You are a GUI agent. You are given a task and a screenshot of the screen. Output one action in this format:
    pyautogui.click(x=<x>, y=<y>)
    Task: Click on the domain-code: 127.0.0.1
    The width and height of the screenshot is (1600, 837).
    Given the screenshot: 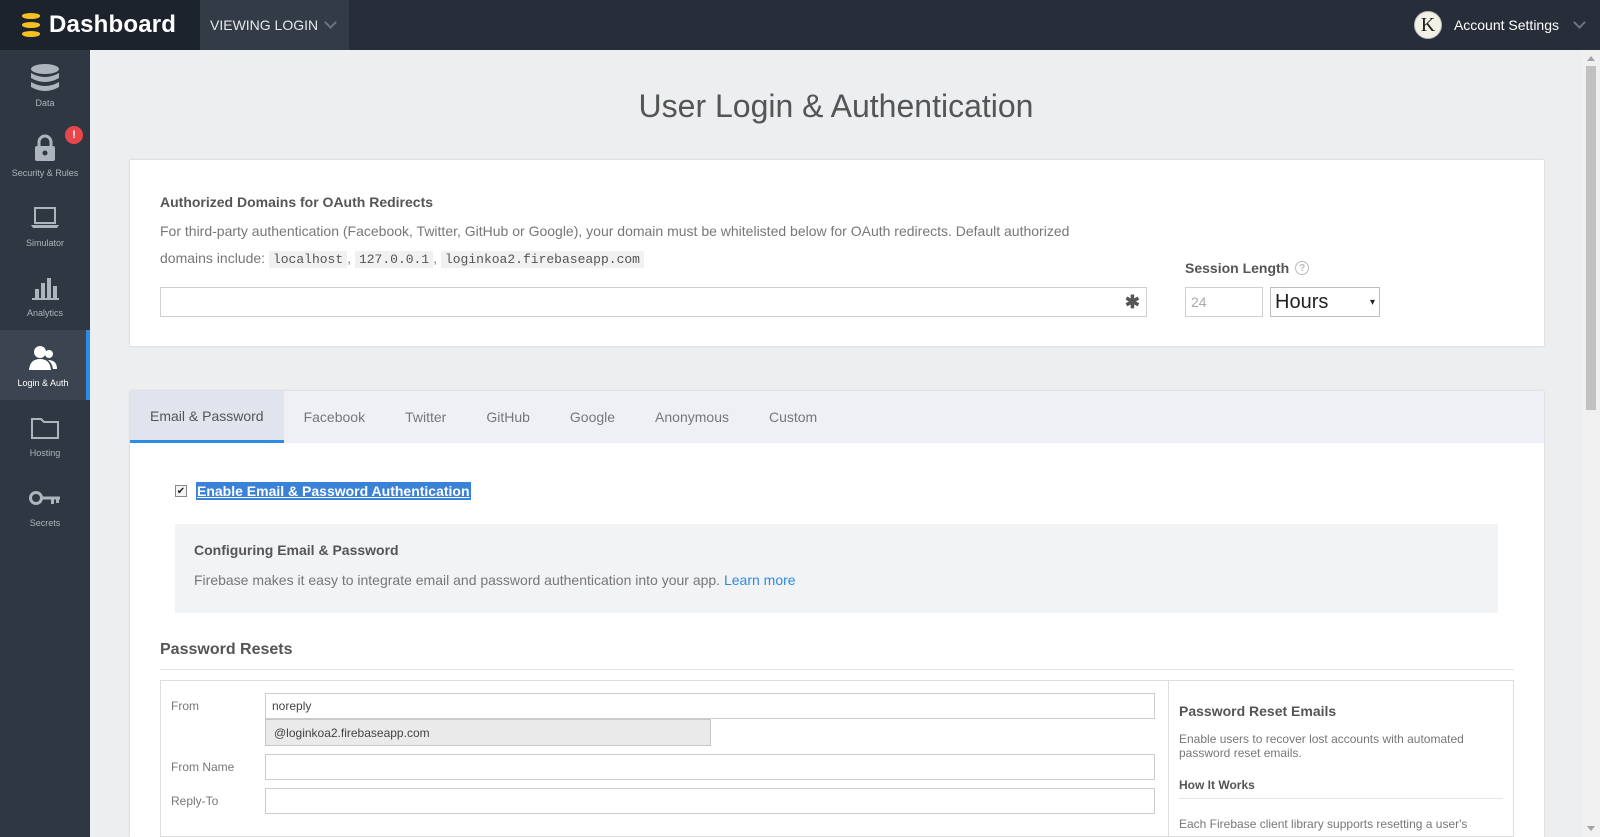 What is the action you would take?
    pyautogui.click(x=394, y=259)
    